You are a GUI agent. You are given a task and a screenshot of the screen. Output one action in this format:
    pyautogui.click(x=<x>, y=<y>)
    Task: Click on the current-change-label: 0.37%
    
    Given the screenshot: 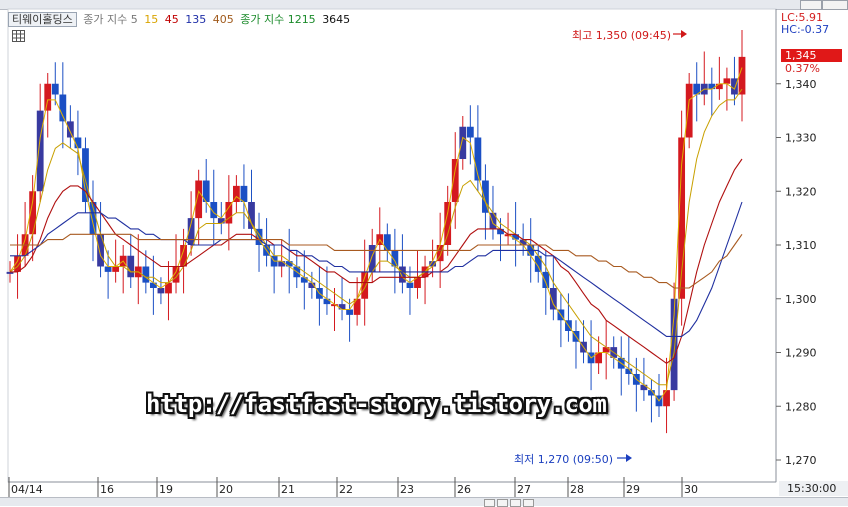 What is the action you would take?
    pyautogui.click(x=802, y=68)
    